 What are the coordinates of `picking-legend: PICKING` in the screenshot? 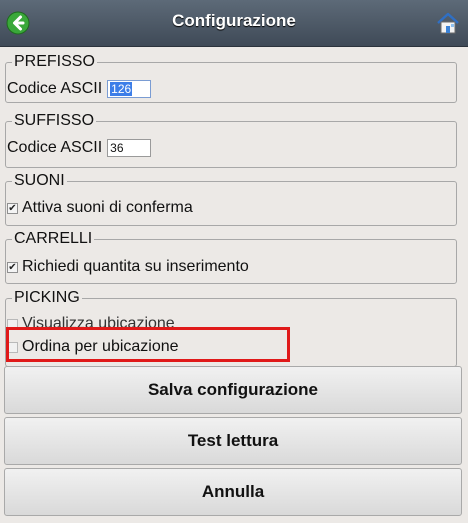 It's located at (47, 297).